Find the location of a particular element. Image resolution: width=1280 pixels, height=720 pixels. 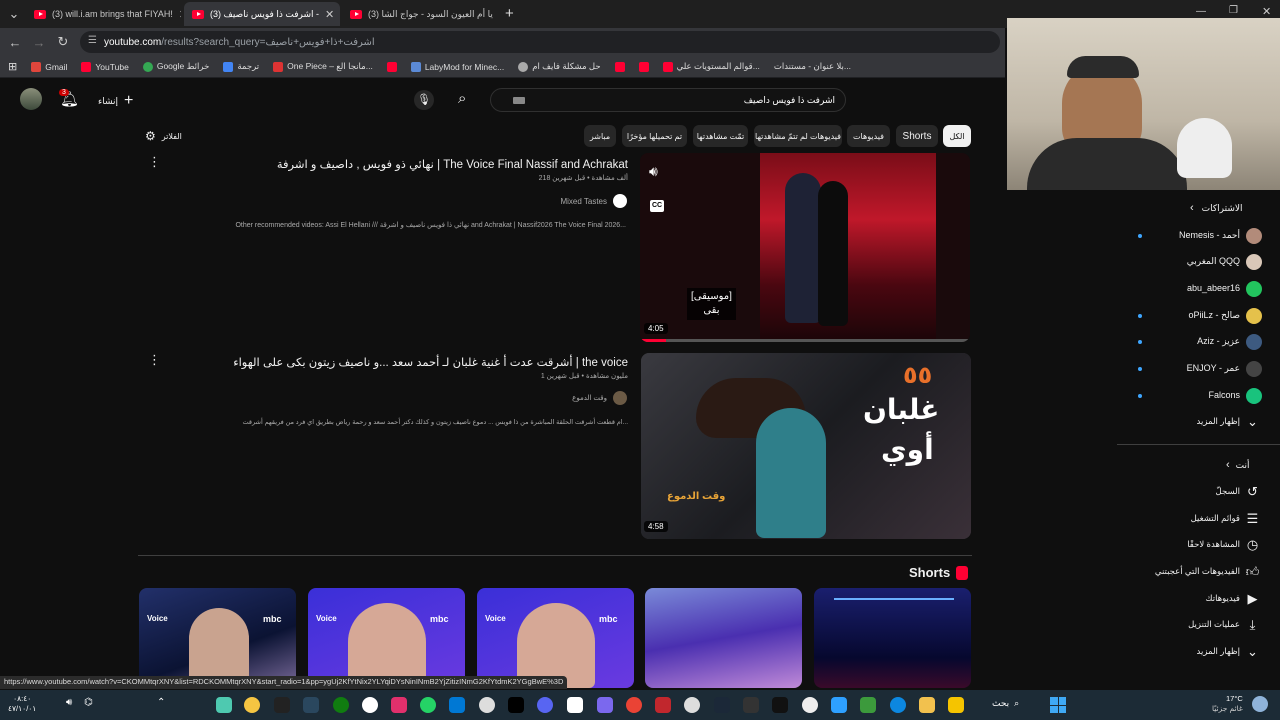

chip-watched: تمّت مشاهدتها is located at coordinates (720, 136).